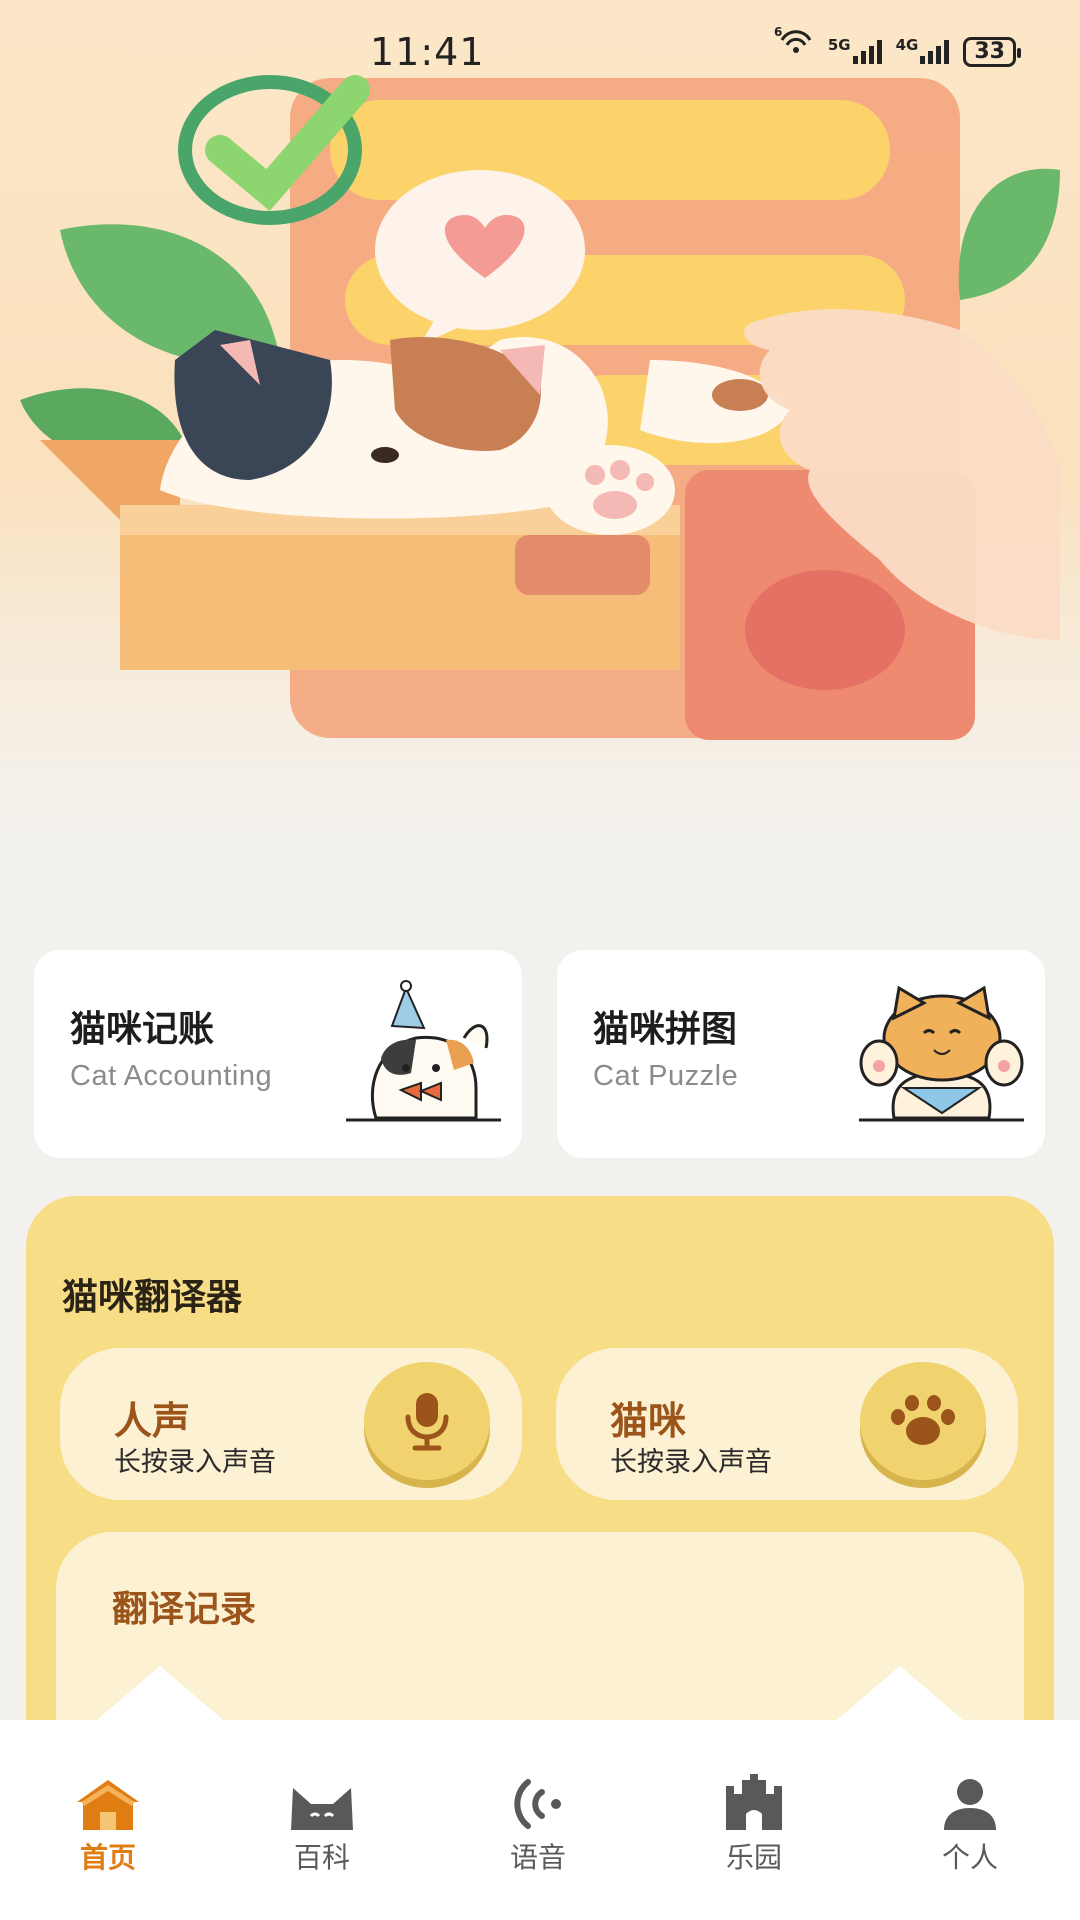 The width and height of the screenshot is (1080, 1920). I want to click on tab-label: 乐园, so click(753, 1857).